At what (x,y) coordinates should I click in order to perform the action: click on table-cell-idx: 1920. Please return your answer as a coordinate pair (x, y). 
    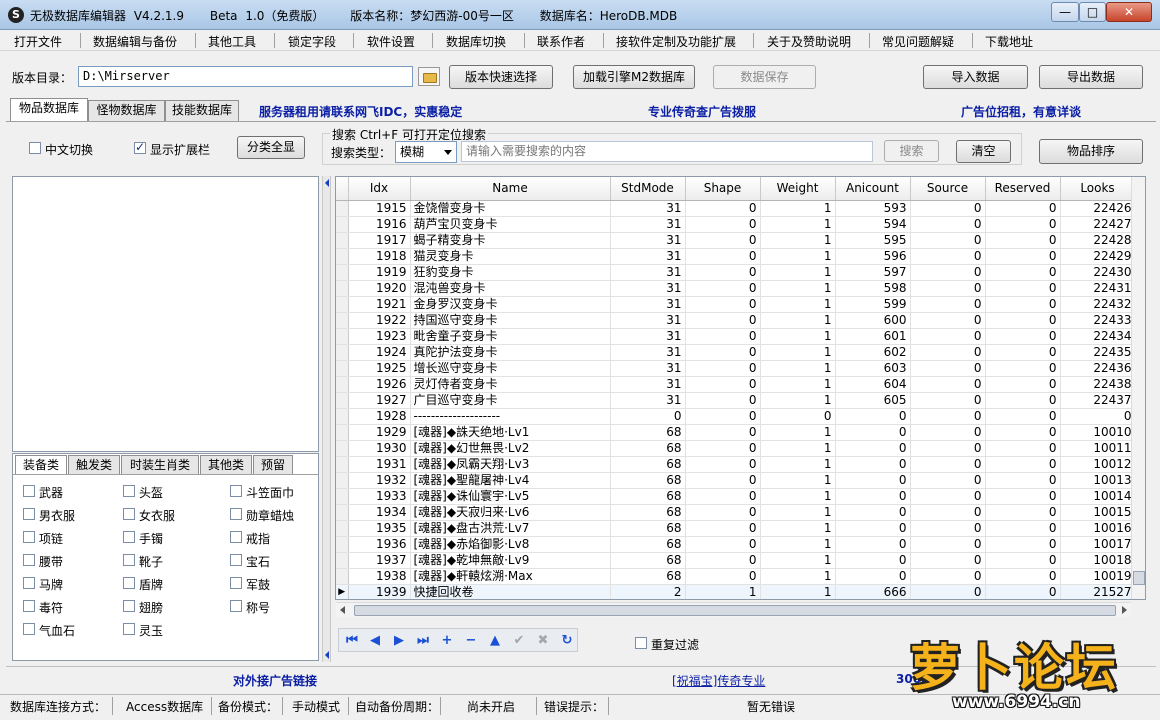
    Looking at the image, I should click on (379, 288).